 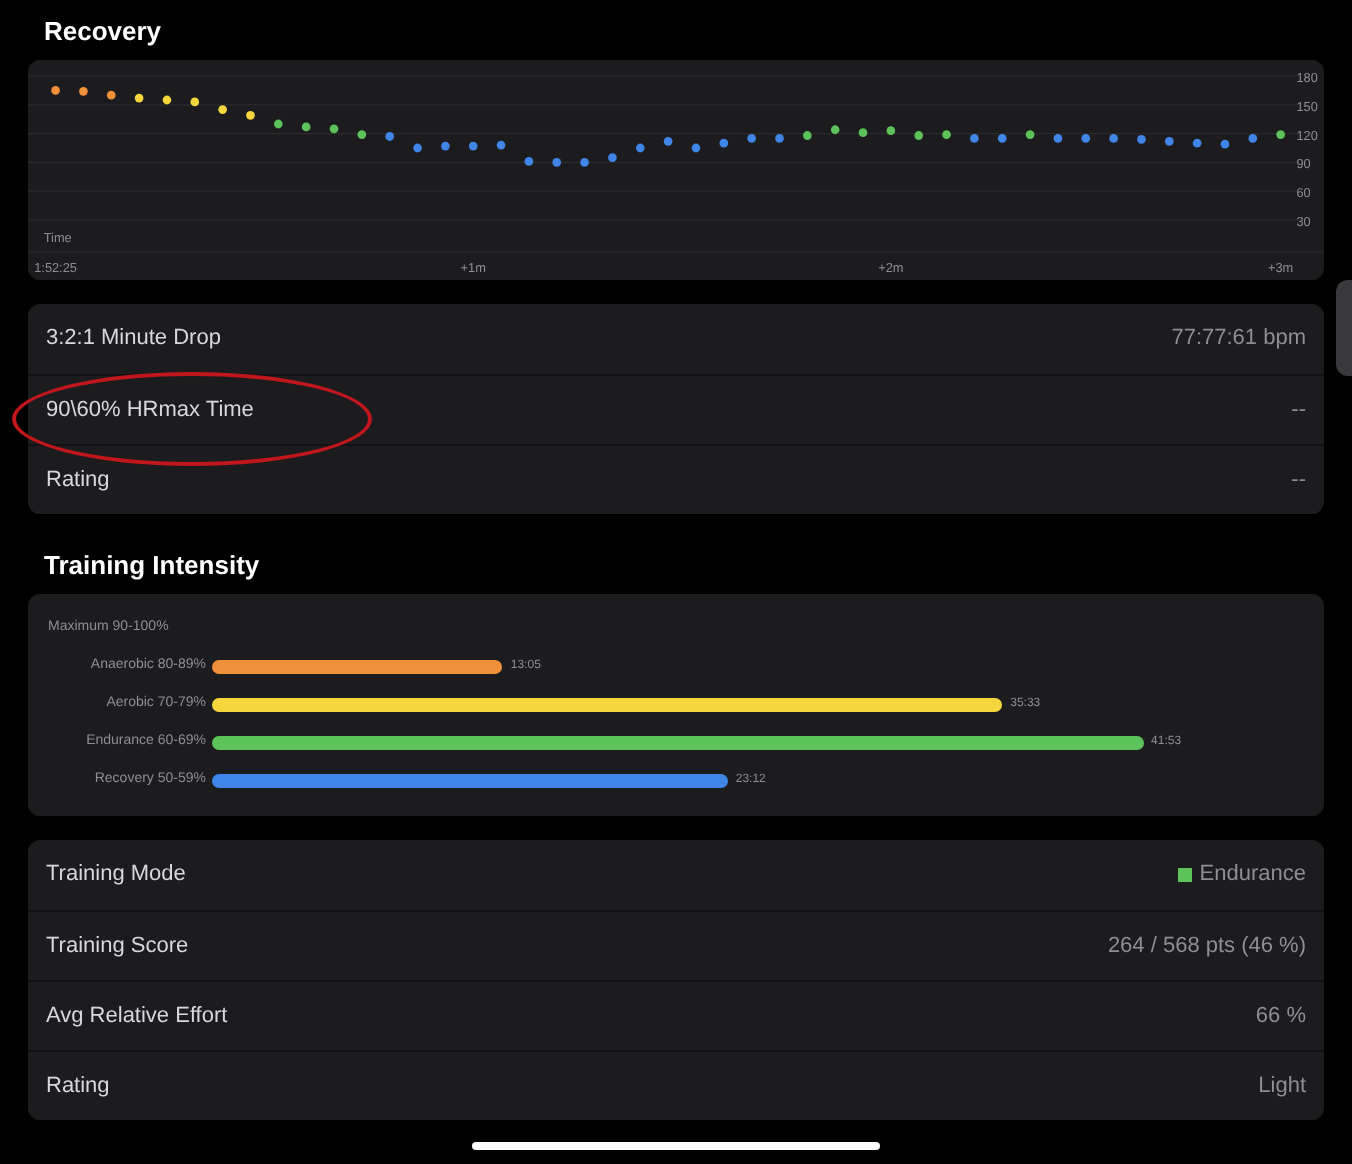 I want to click on row-label: 90\60% HRmax Time, so click(x=150, y=410).